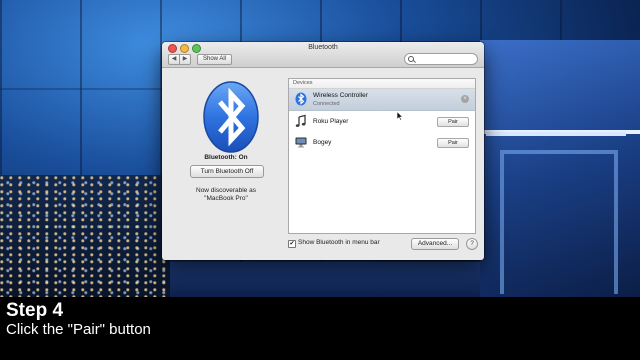 The height and width of the screenshot is (360, 640). What do you see at coordinates (382, 100) in the screenshot?
I see `device-row-wireless-controller: Wireless Controller Connected ×` at bounding box center [382, 100].